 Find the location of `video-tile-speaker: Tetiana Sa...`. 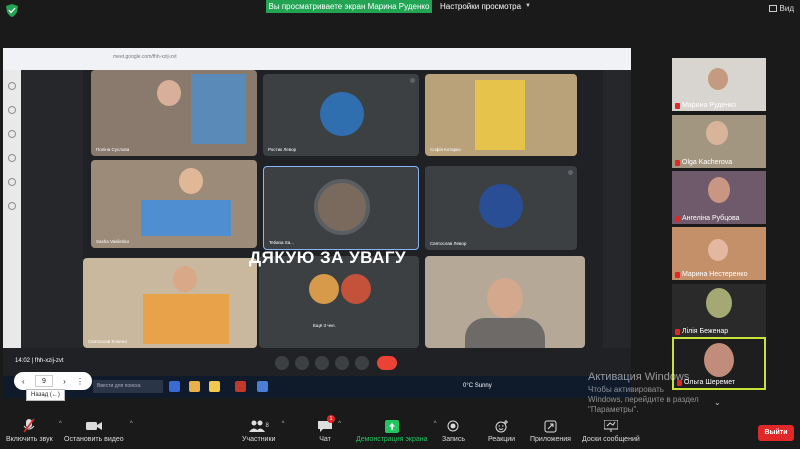

video-tile-speaker: Tetiana Sa... is located at coordinates (341, 208).